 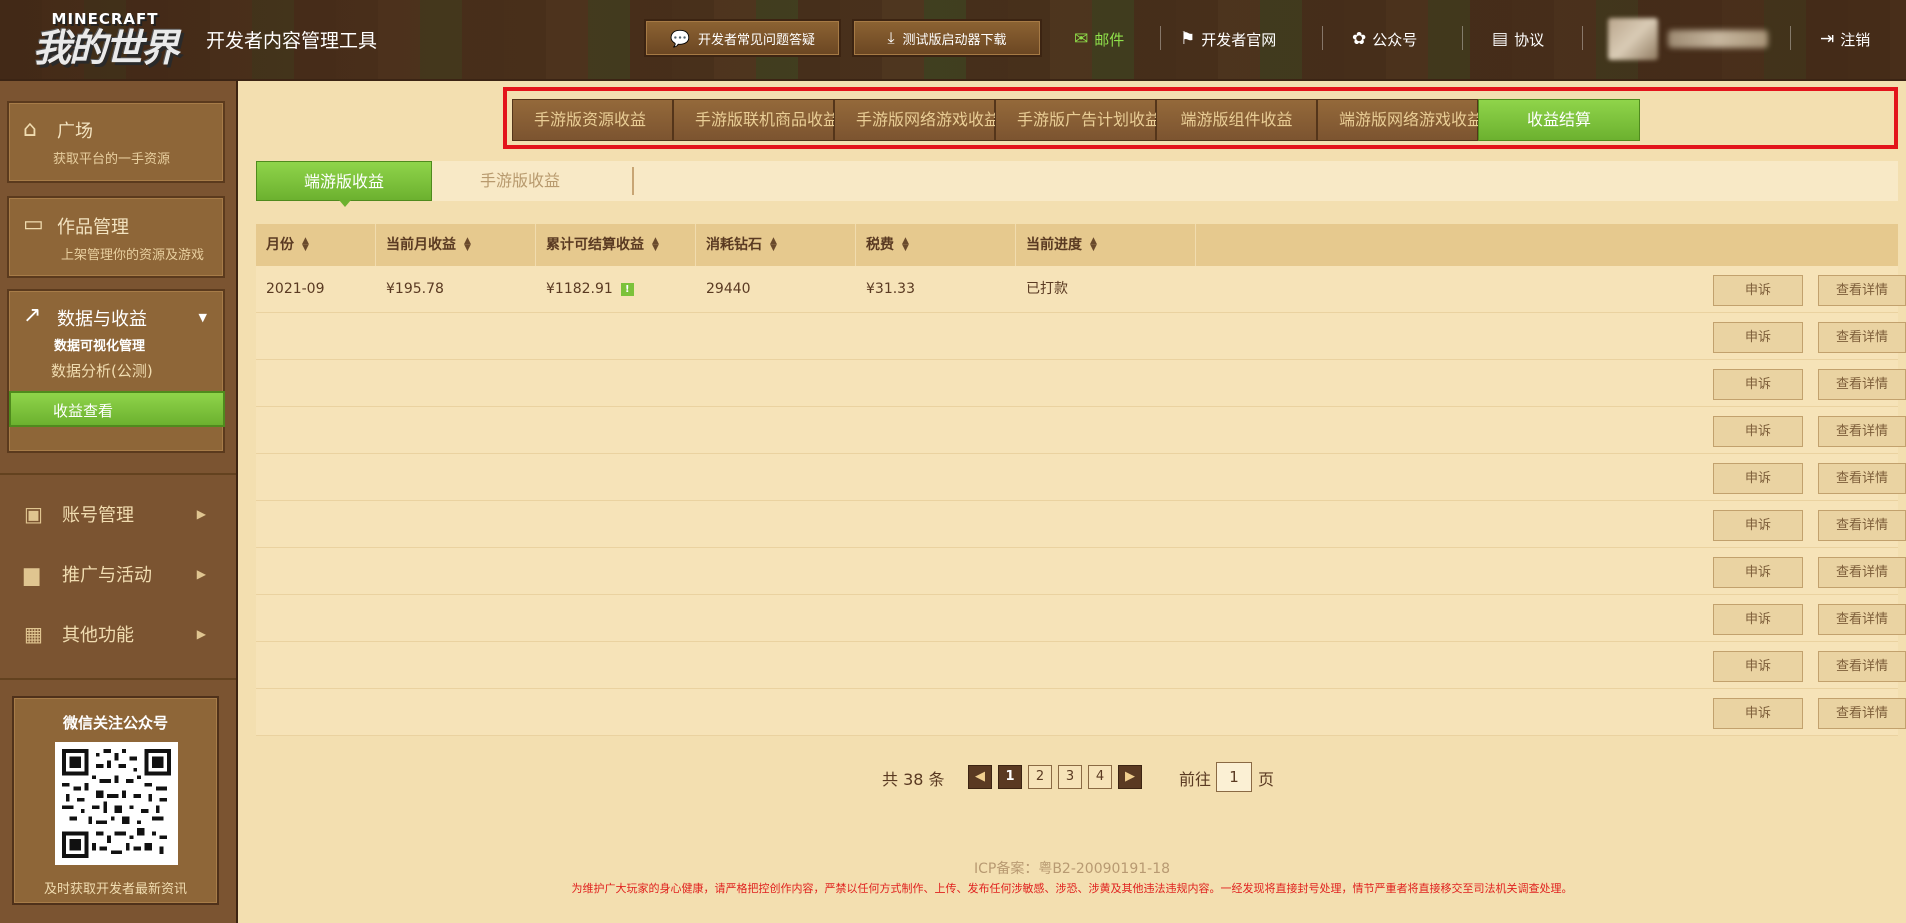 What do you see at coordinates (917, 120) in the screenshot?
I see `tab-mobile-network-game: 手游版网络游戏收益` at bounding box center [917, 120].